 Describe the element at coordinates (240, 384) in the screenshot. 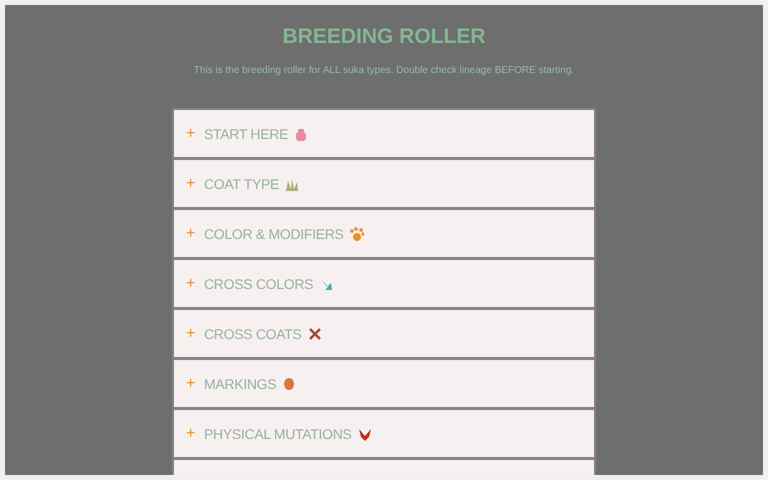

I see `section-label: MARKINGS` at that location.